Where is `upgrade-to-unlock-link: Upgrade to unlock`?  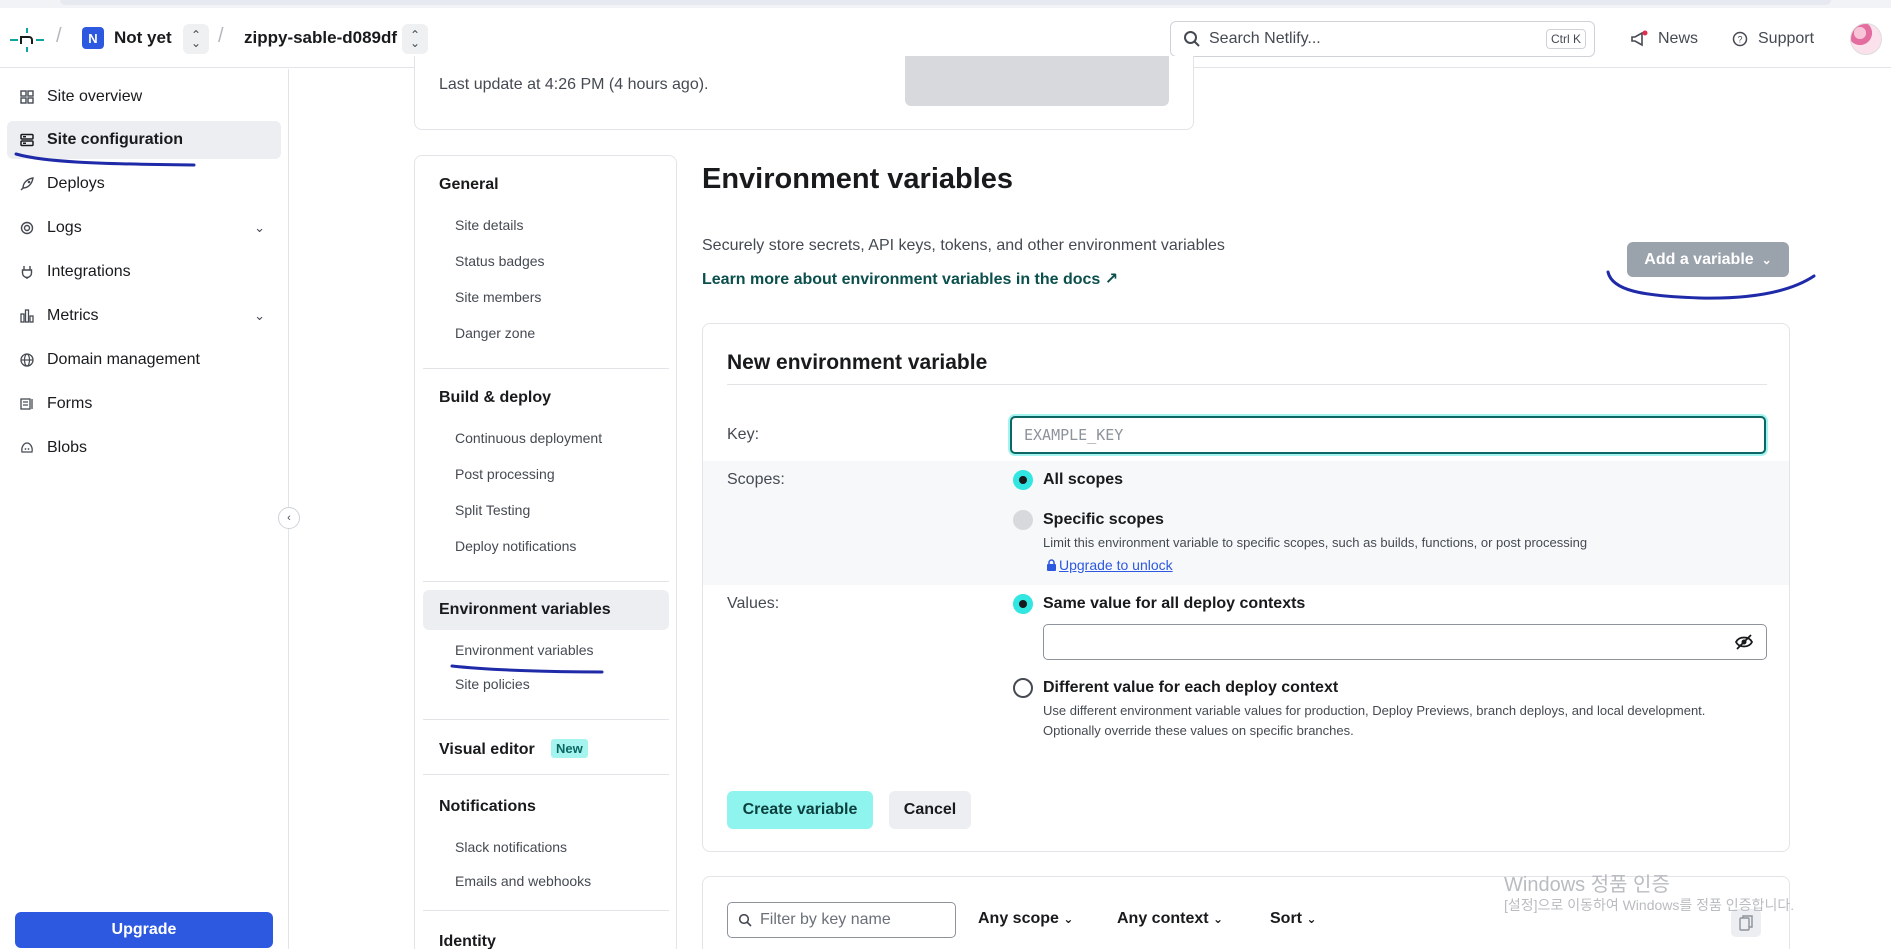
upgrade-to-unlock-link: Upgrade to unlock is located at coordinates (1109, 565).